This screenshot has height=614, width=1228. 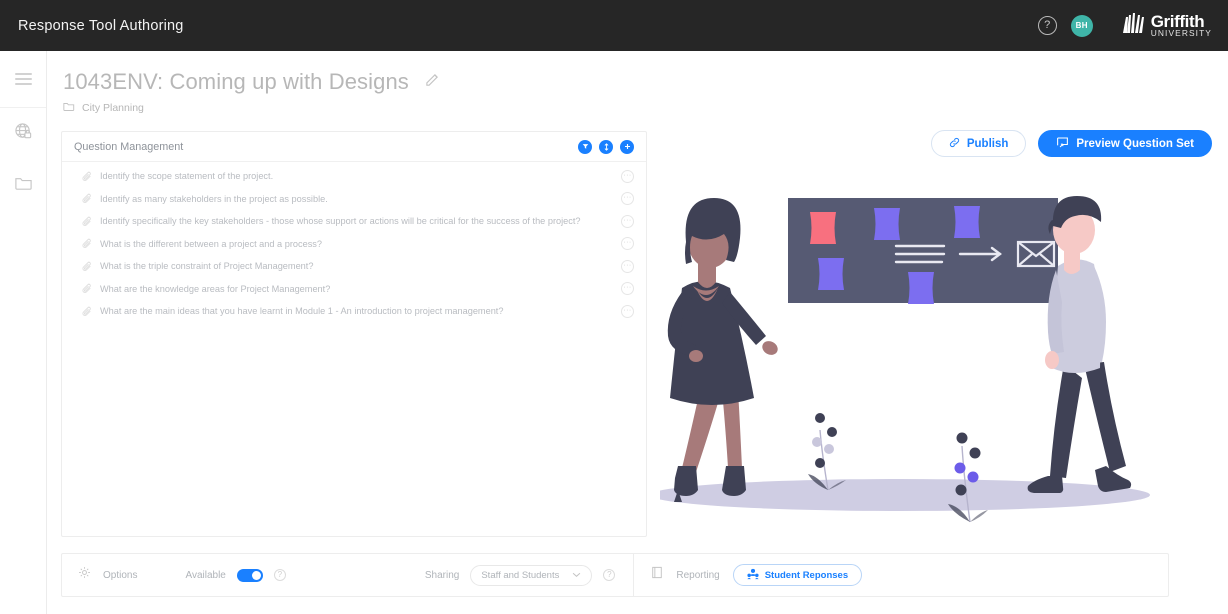 I want to click on availability-group: Available ?, so click(x=211, y=575).